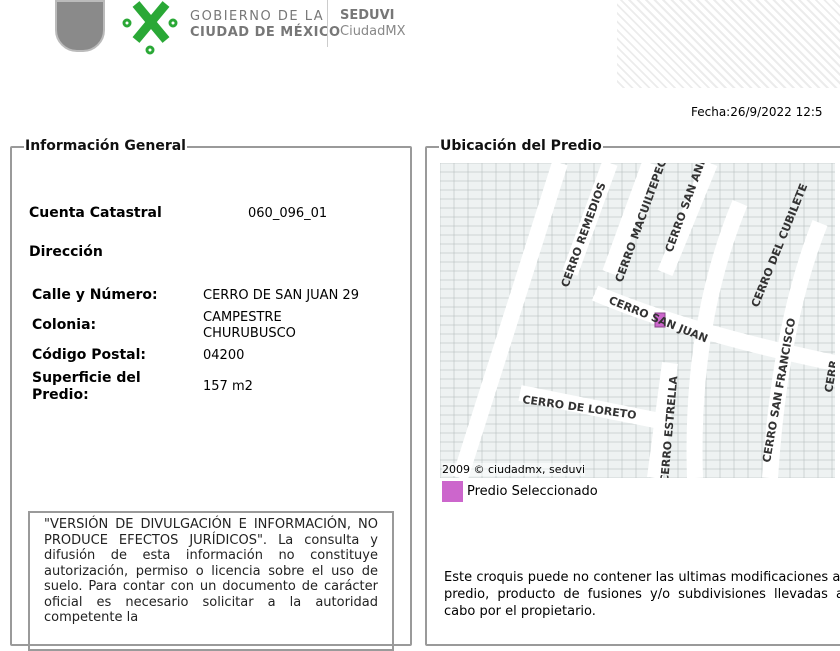 The image size is (840, 651). I want to click on ubicacion-title: Ubicación del Predio, so click(521, 146).